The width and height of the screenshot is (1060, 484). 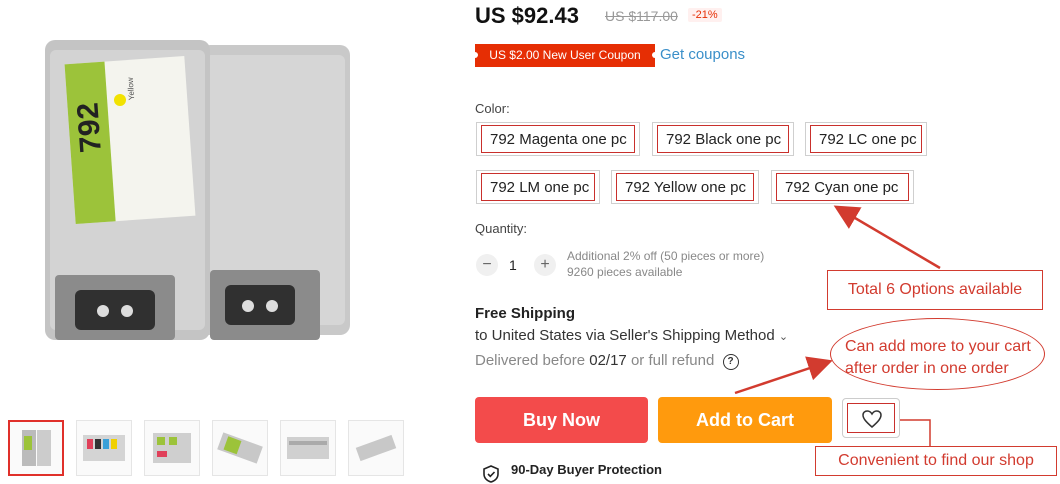 What do you see at coordinates (935, 290) in the screenshot?
I see `annotation-total-options: Total 6 Options available` at bounding box center [935, 290].